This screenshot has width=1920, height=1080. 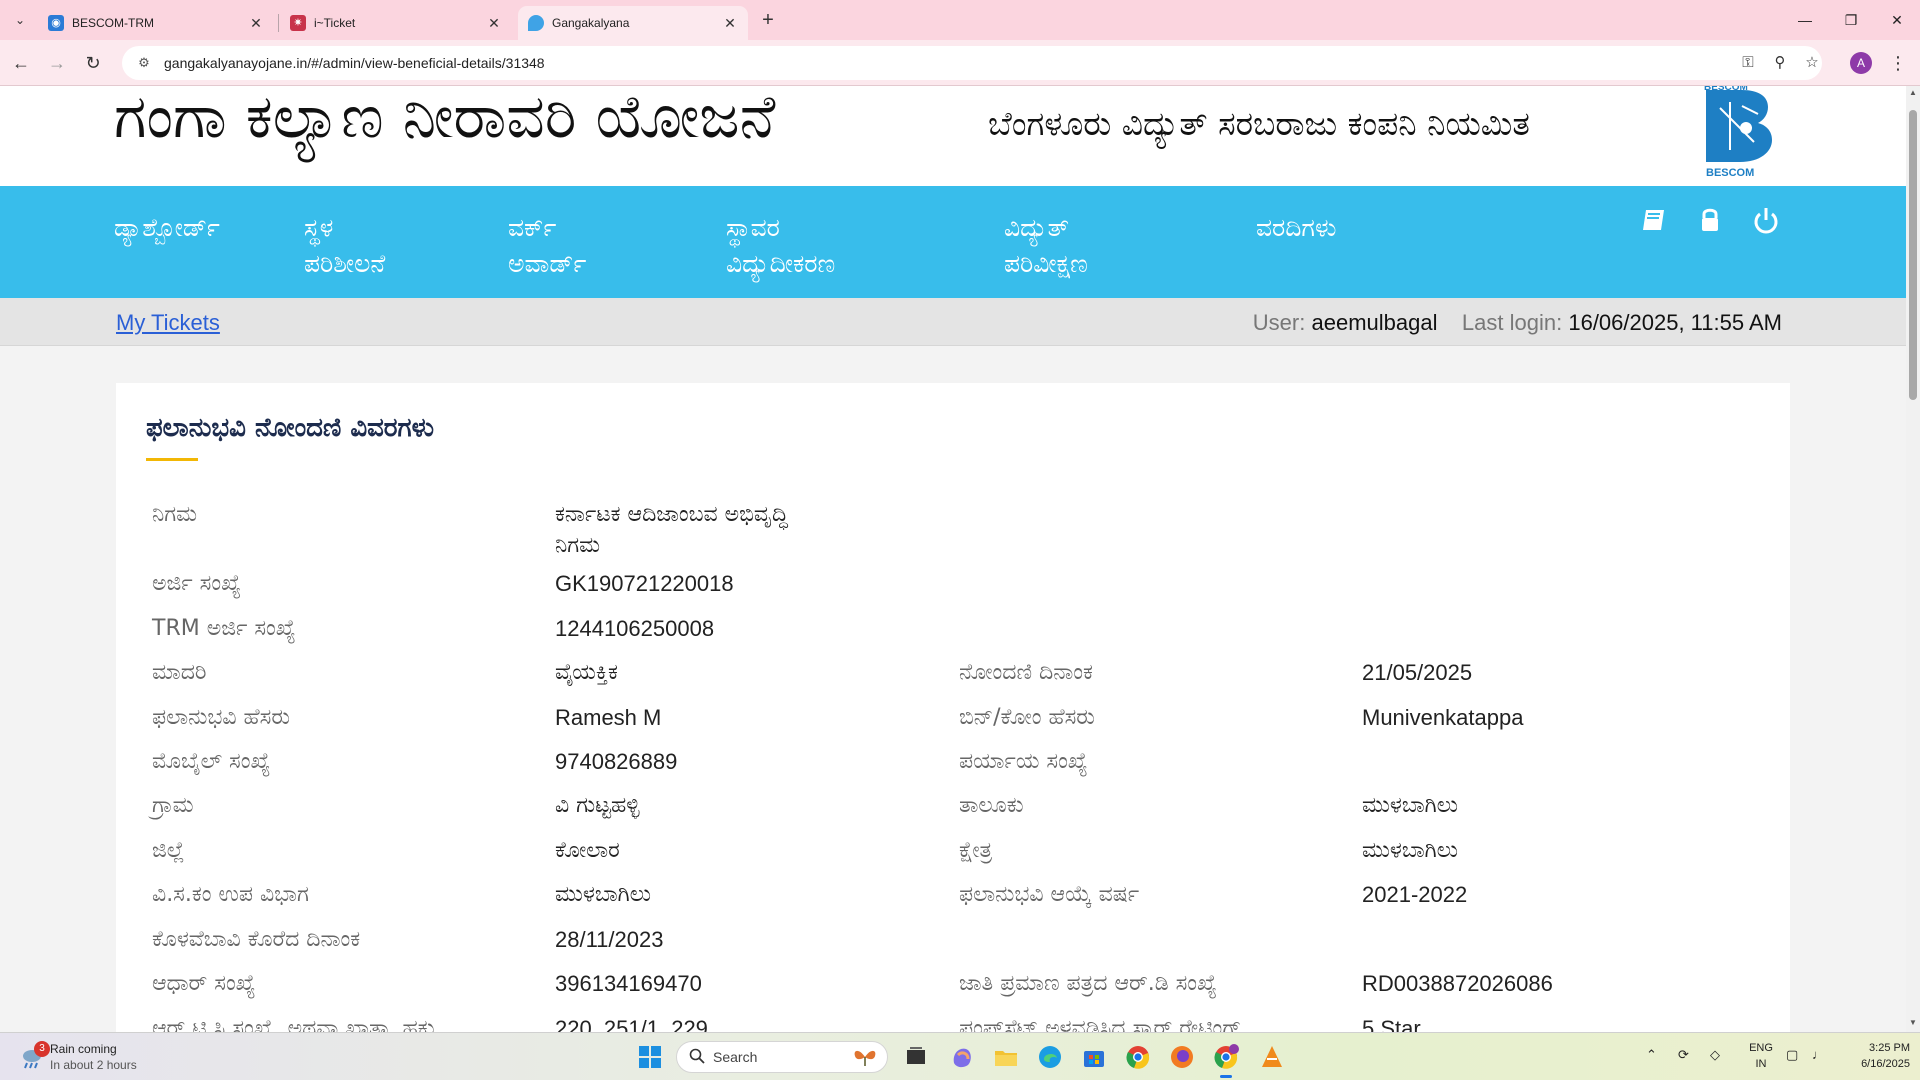 I want to click on tab-gangakalyana: Gangakalyana ✕, so click(x=633, y=23).